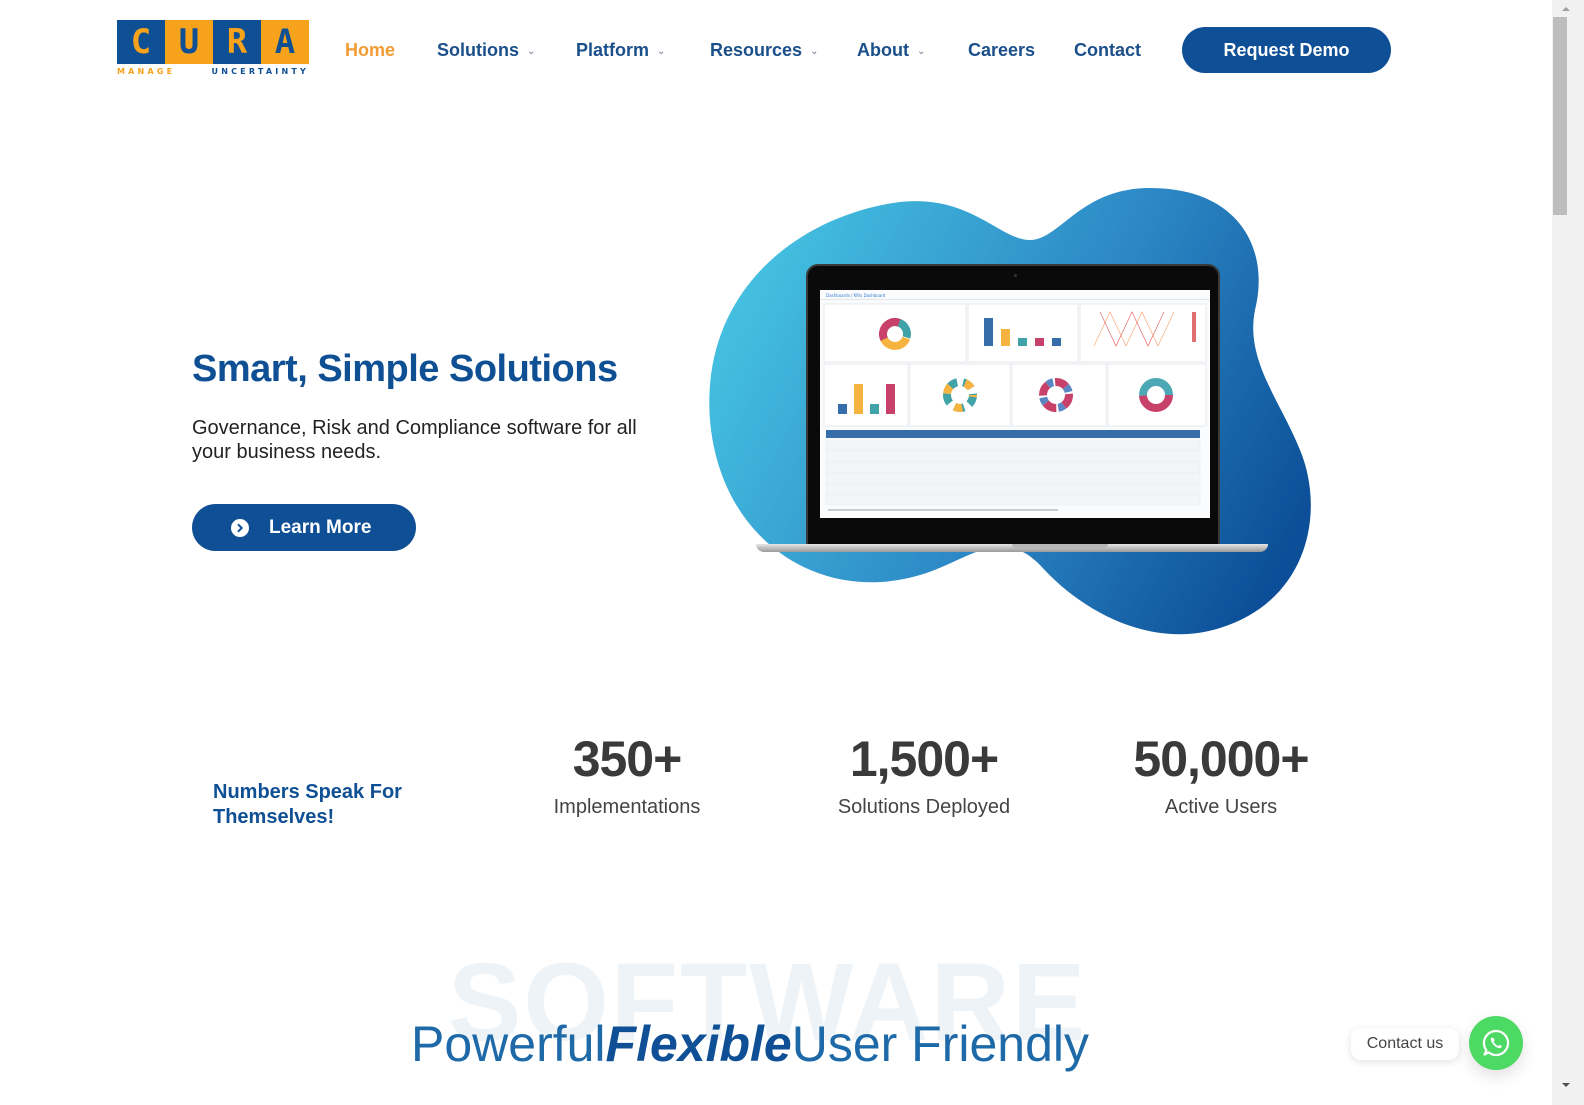 The height and width of the screenshot is (1105, 1584). I want to click on stat-value: 50,000+, so click(1221, 759).